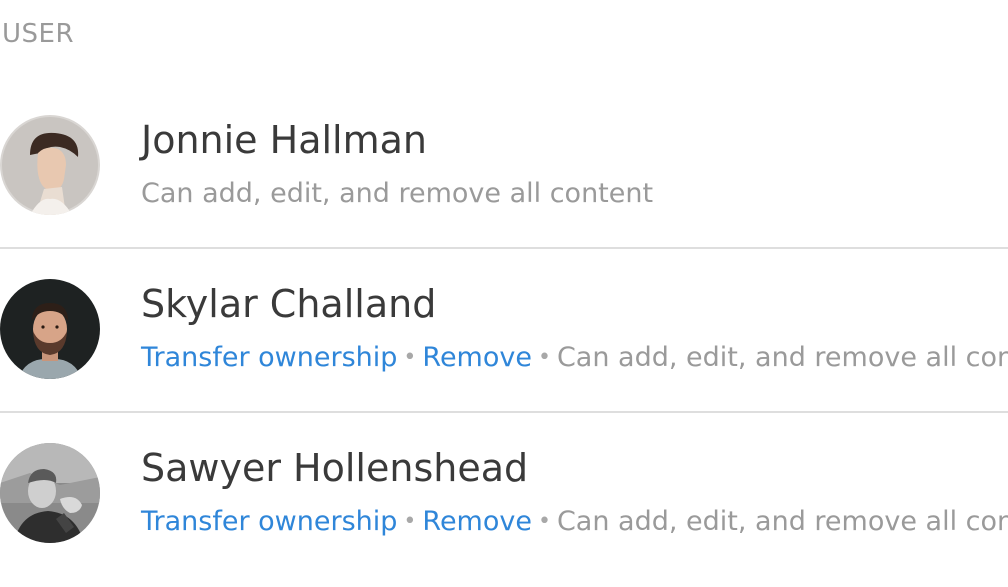  Describe the element at coordinates (284, 140) in the screenshot. I see `user-name: Jonnie Hallman` at that location.